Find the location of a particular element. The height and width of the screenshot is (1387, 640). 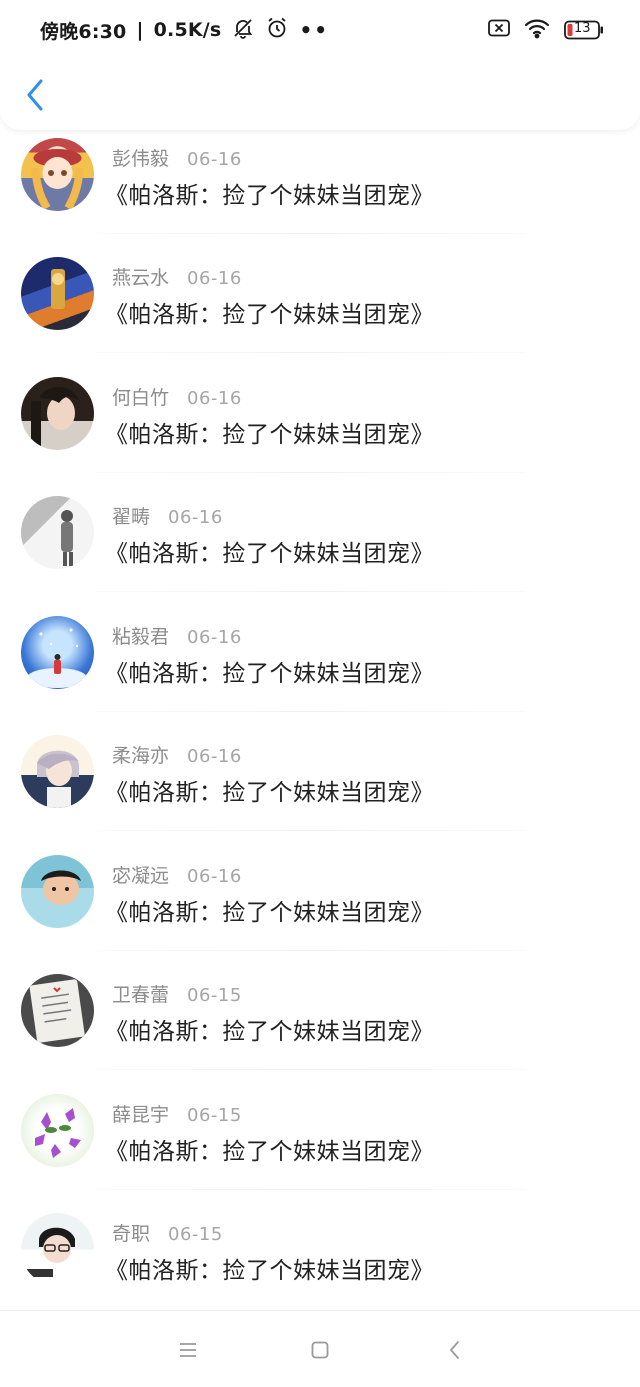

user-name: 卫春蕾 is located at coordinates (141, 995).